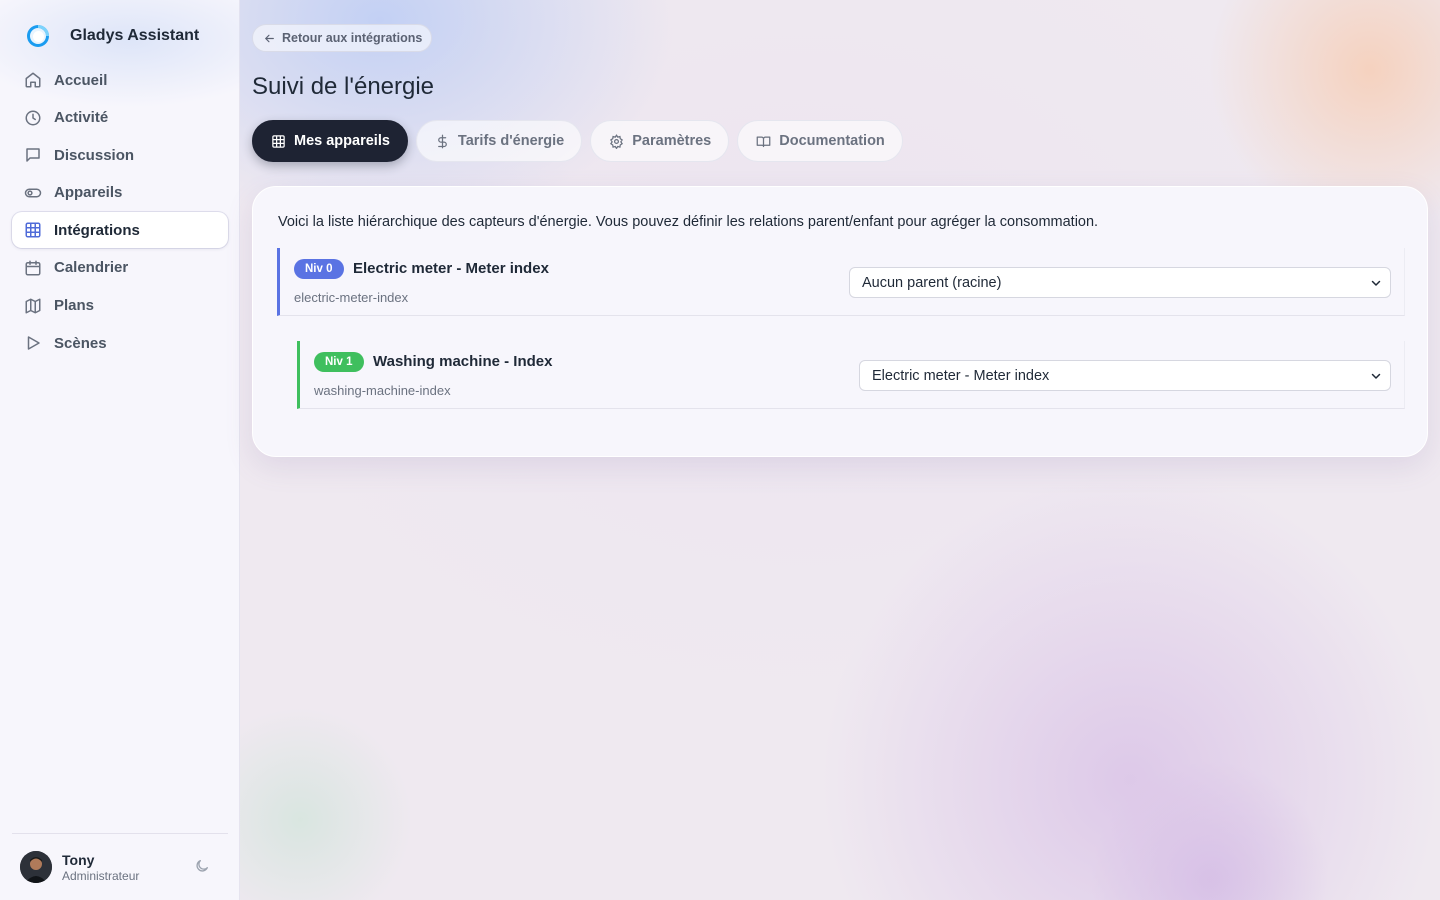 The image size is (1440, 900). Describe the element at coordinates (442, 141) in the screenshot. I see `dollar-icon` at that location.